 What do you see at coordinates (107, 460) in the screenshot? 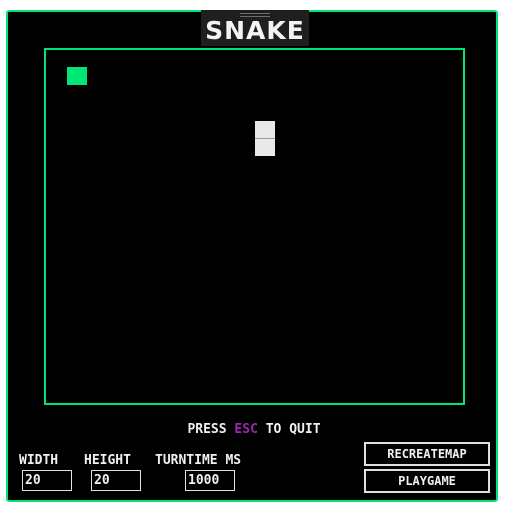
I see `height-label: HEIGHT` at bounding box center [107, 460].